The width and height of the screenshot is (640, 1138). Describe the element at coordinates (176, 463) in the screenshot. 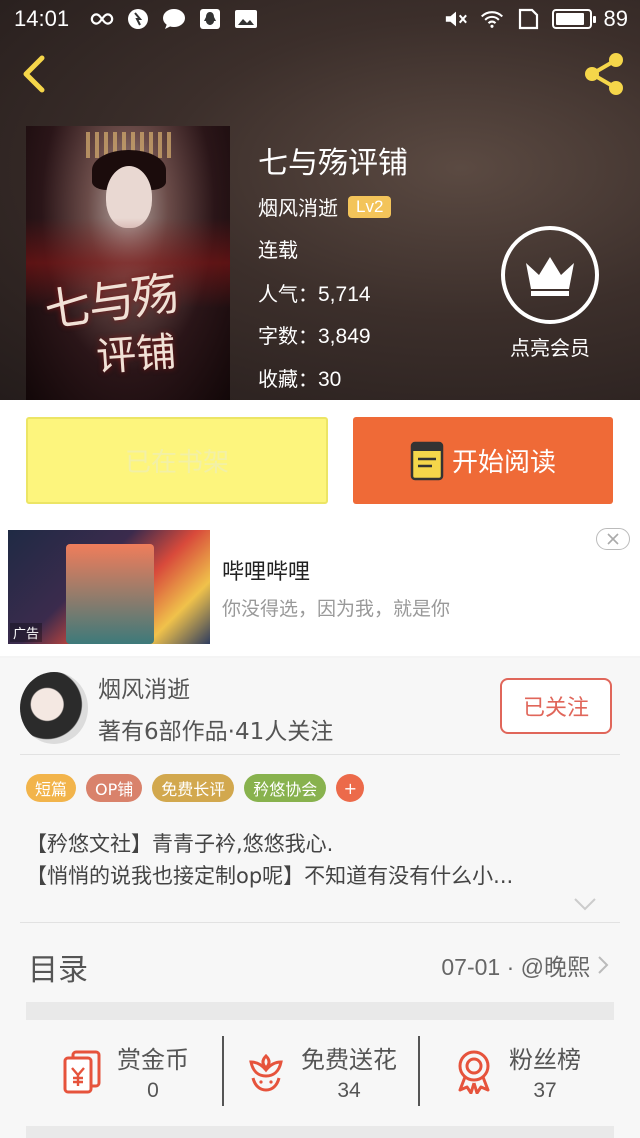

I see `on-shelf-label: 已在书架` at that location.